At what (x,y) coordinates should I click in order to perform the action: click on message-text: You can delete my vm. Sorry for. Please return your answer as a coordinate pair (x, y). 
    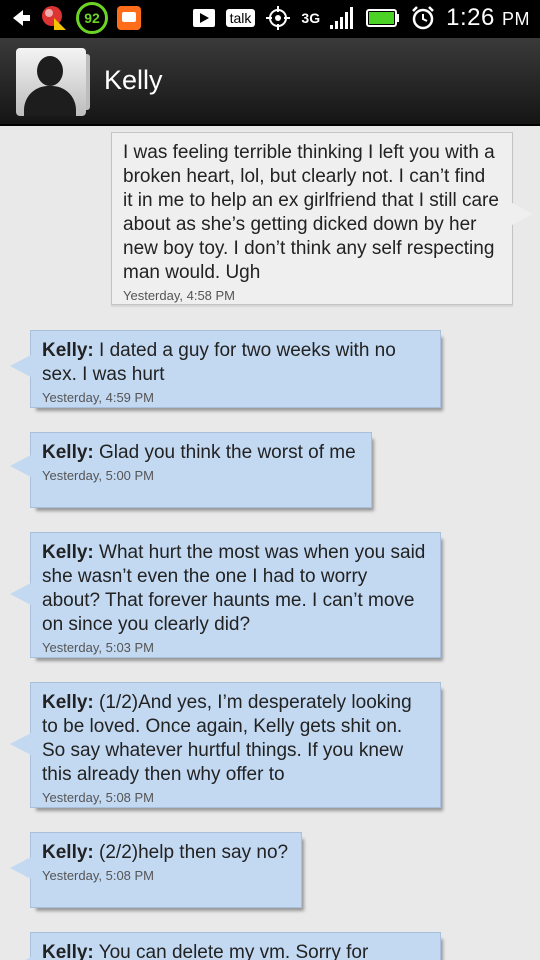
    Looking at the image, I should click on (233, 951).